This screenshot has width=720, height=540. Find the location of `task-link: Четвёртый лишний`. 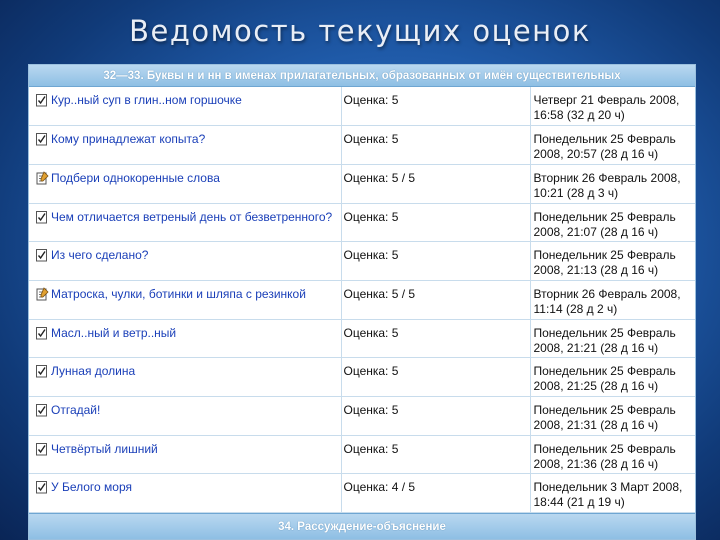

task-link: Четвёртый лишний is located at coordinates (104, 449).